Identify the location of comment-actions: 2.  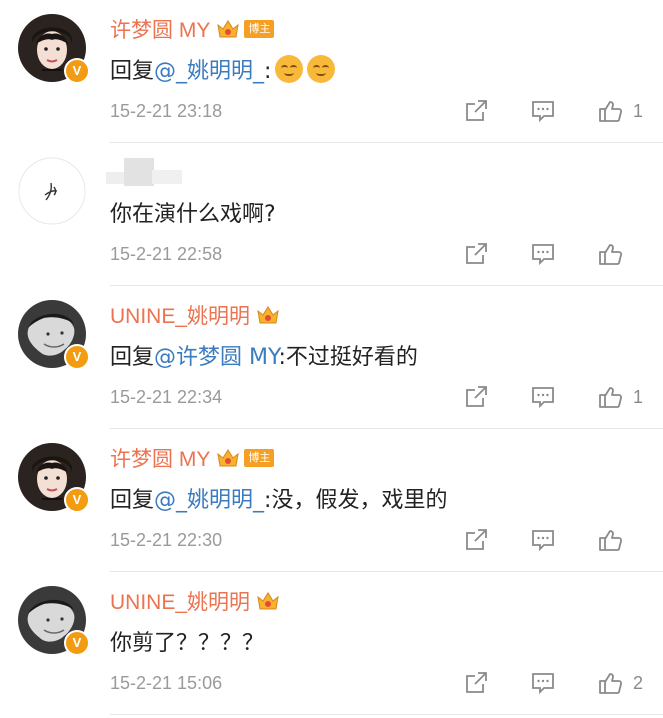
(562, 683).